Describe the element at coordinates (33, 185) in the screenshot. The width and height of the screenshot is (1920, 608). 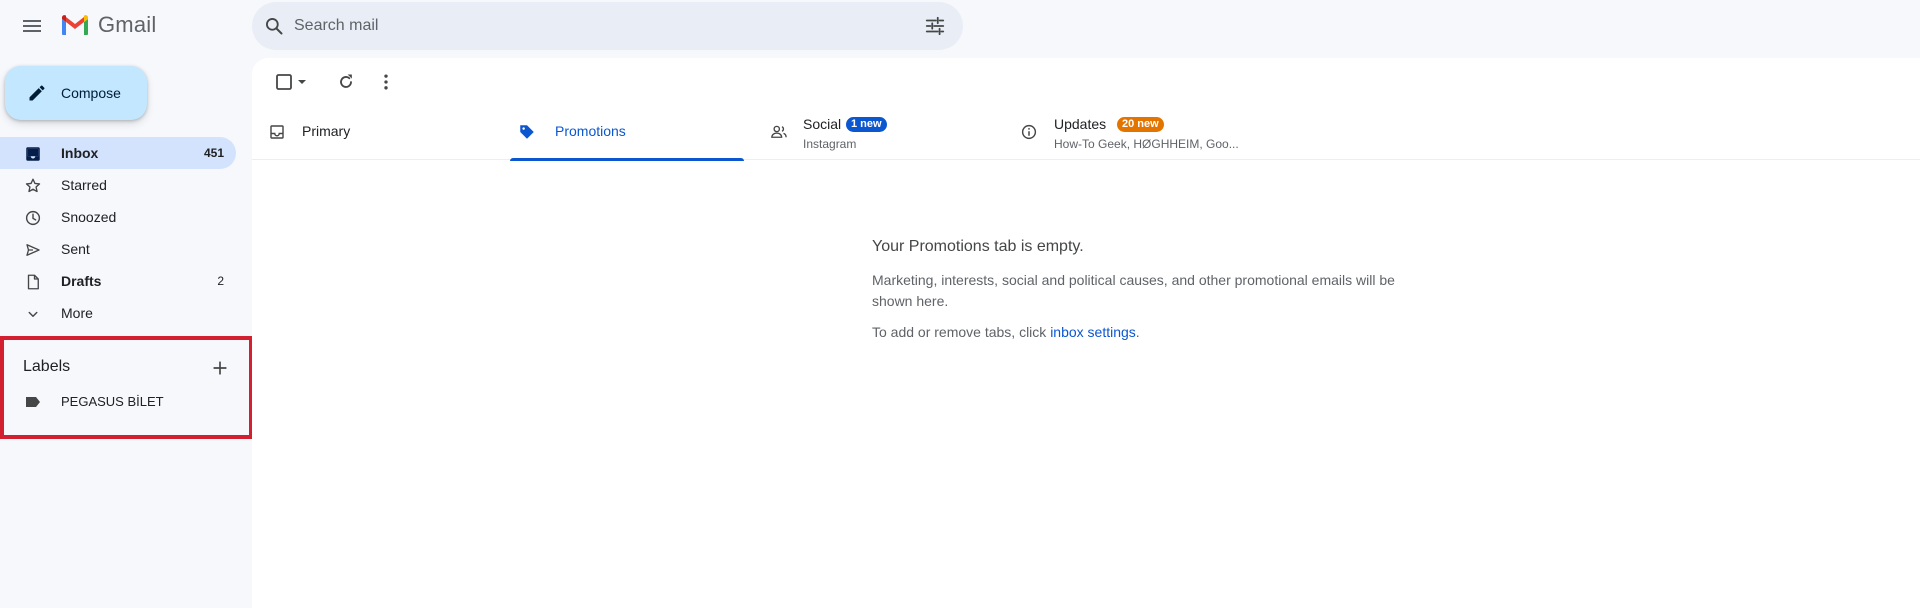
I see `star-icon` at that location.